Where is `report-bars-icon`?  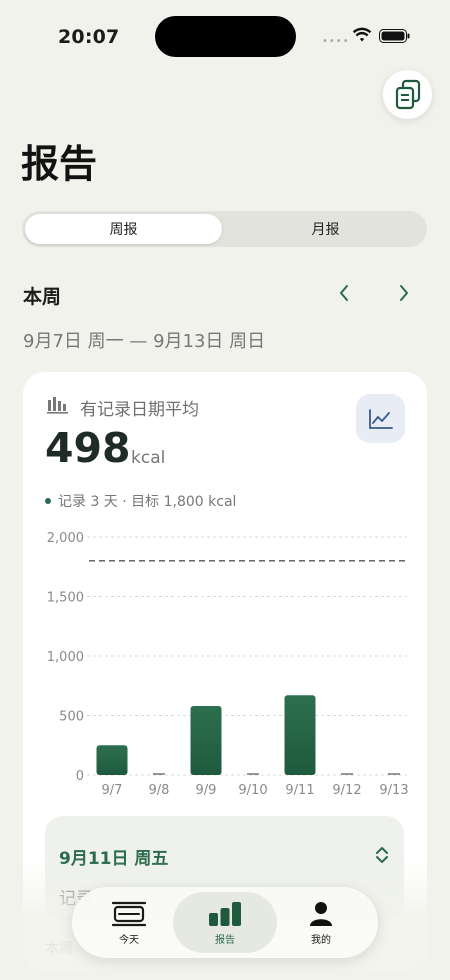
report-bars-icon is located at coordinates (225, 913).